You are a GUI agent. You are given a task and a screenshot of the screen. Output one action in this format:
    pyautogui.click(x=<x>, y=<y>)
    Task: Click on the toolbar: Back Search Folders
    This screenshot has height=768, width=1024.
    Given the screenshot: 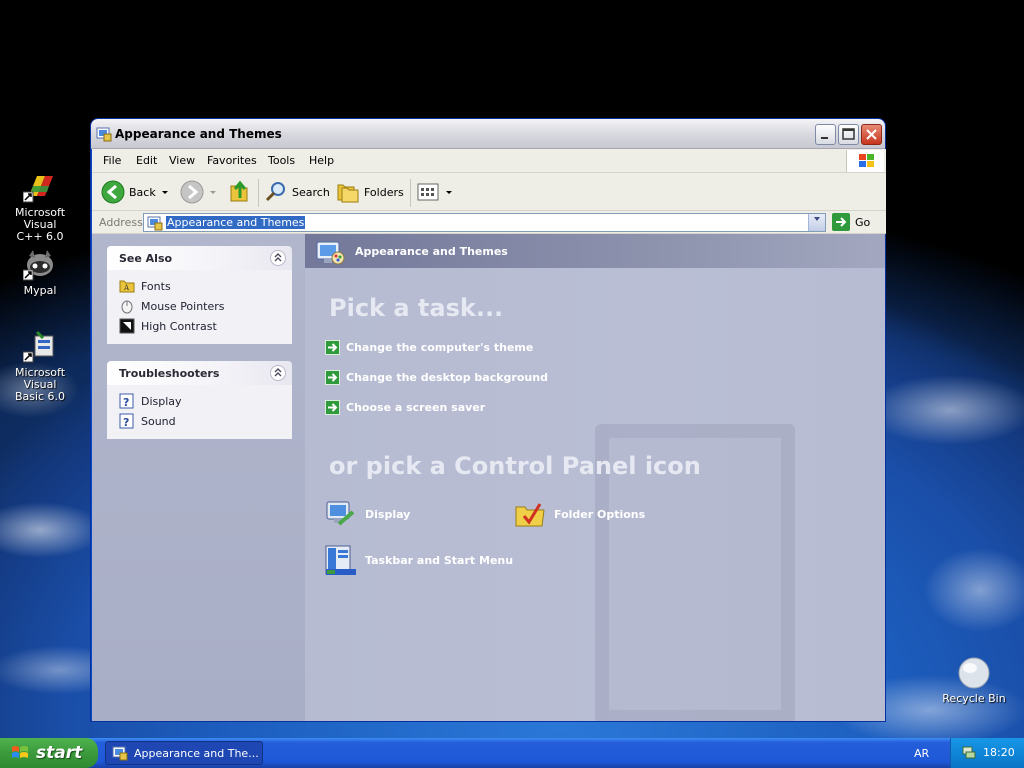 What is the action you would take?
    pyautogui.click(x=489, y=192)
    